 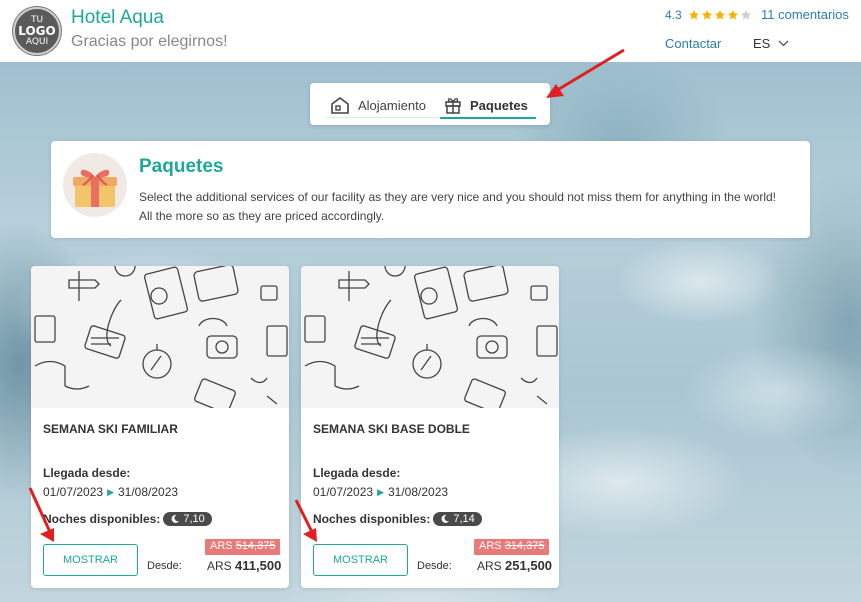 I want to click on rating-summary: 4.3, so click(x=708, y=15).